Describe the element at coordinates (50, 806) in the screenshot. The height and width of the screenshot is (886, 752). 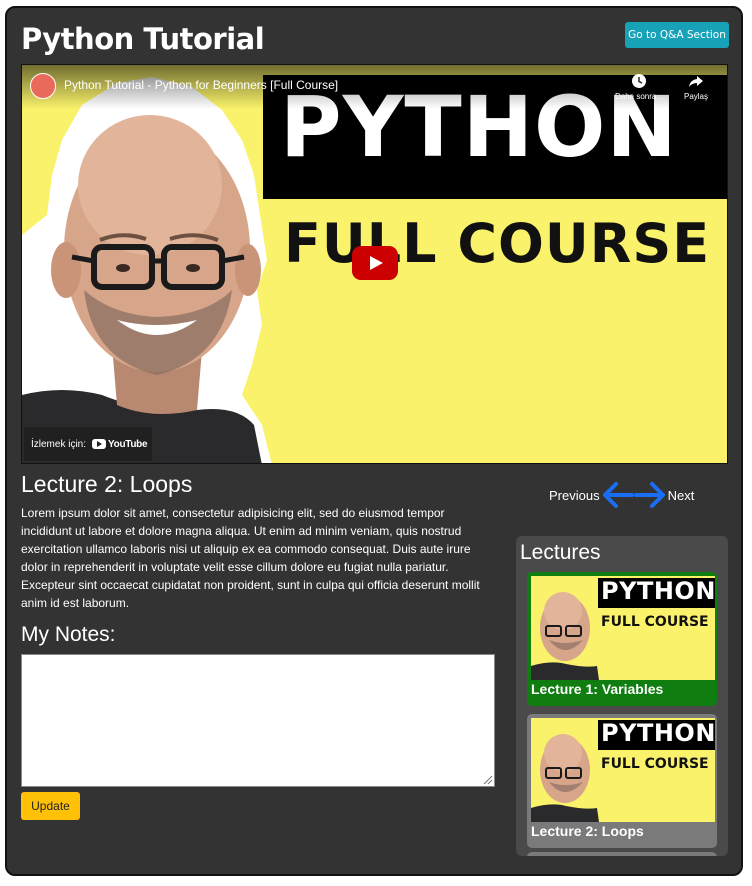
I see `update-button: Update` at that location.